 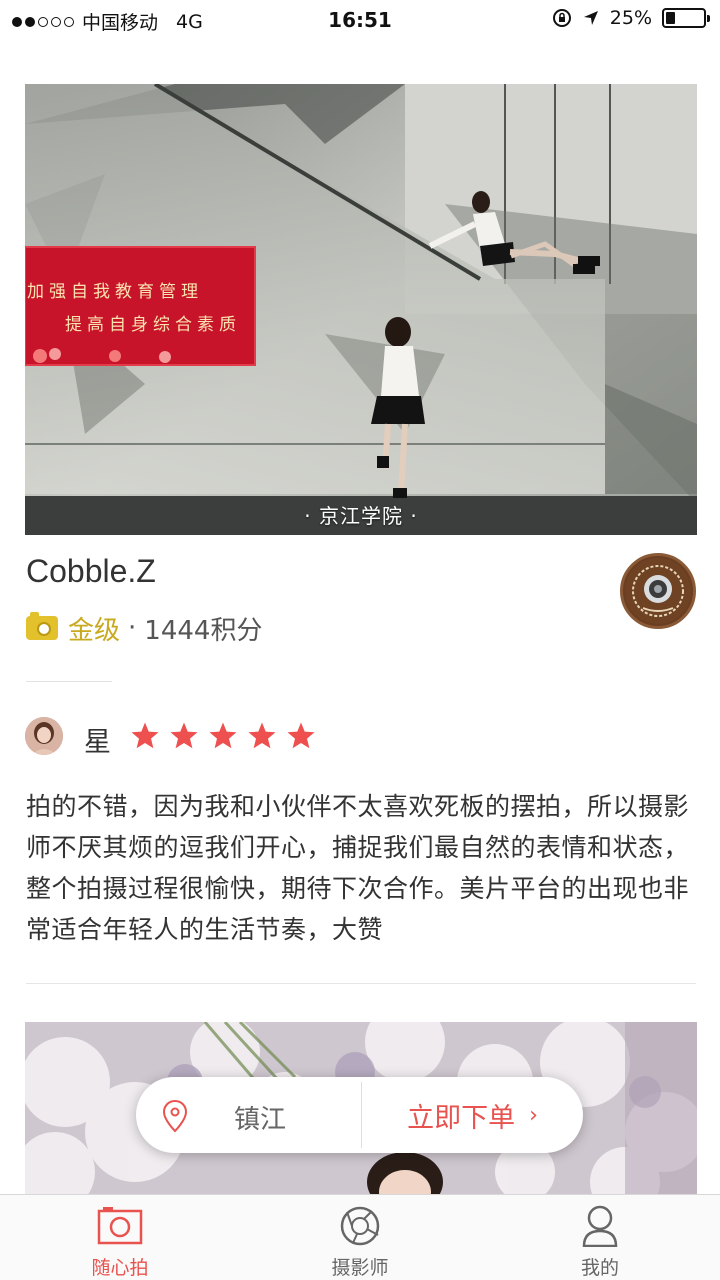 What do you see at coordinates (600, 1226) in the screenshot?
I see `person-icon` at bounding box center [600, 1226].